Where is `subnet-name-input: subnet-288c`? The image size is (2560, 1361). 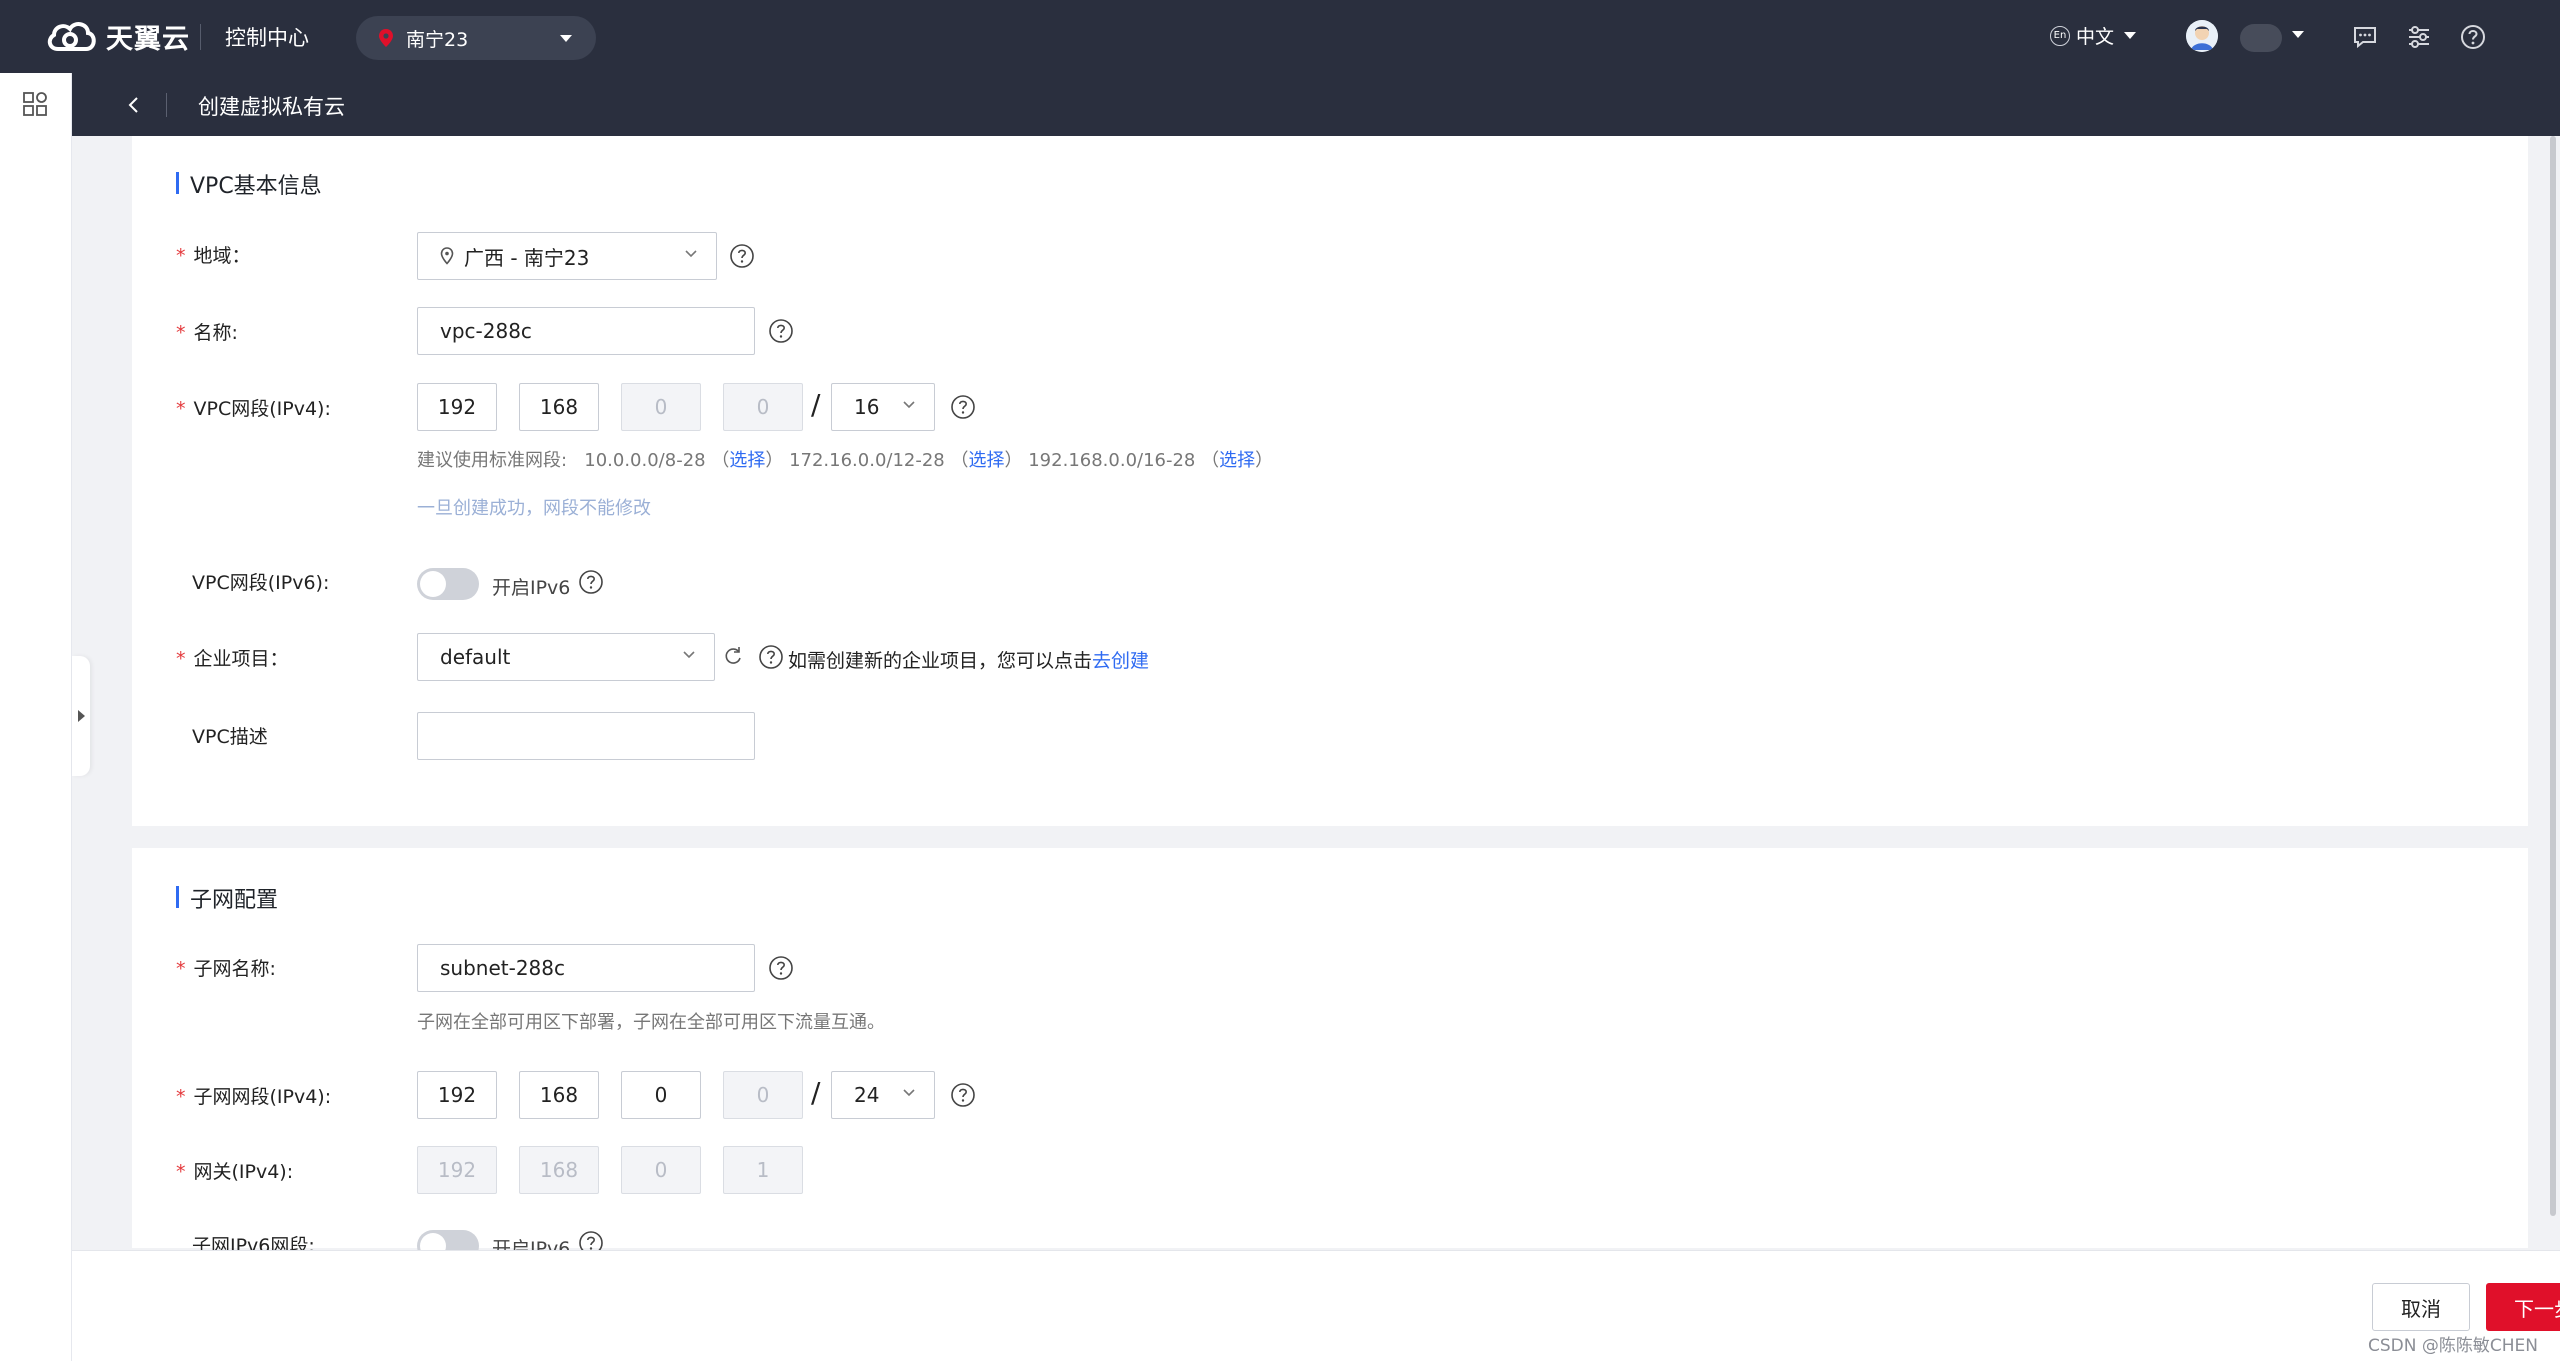
subnet-name-input: subnet-288c is located at coordinates (586, 968).